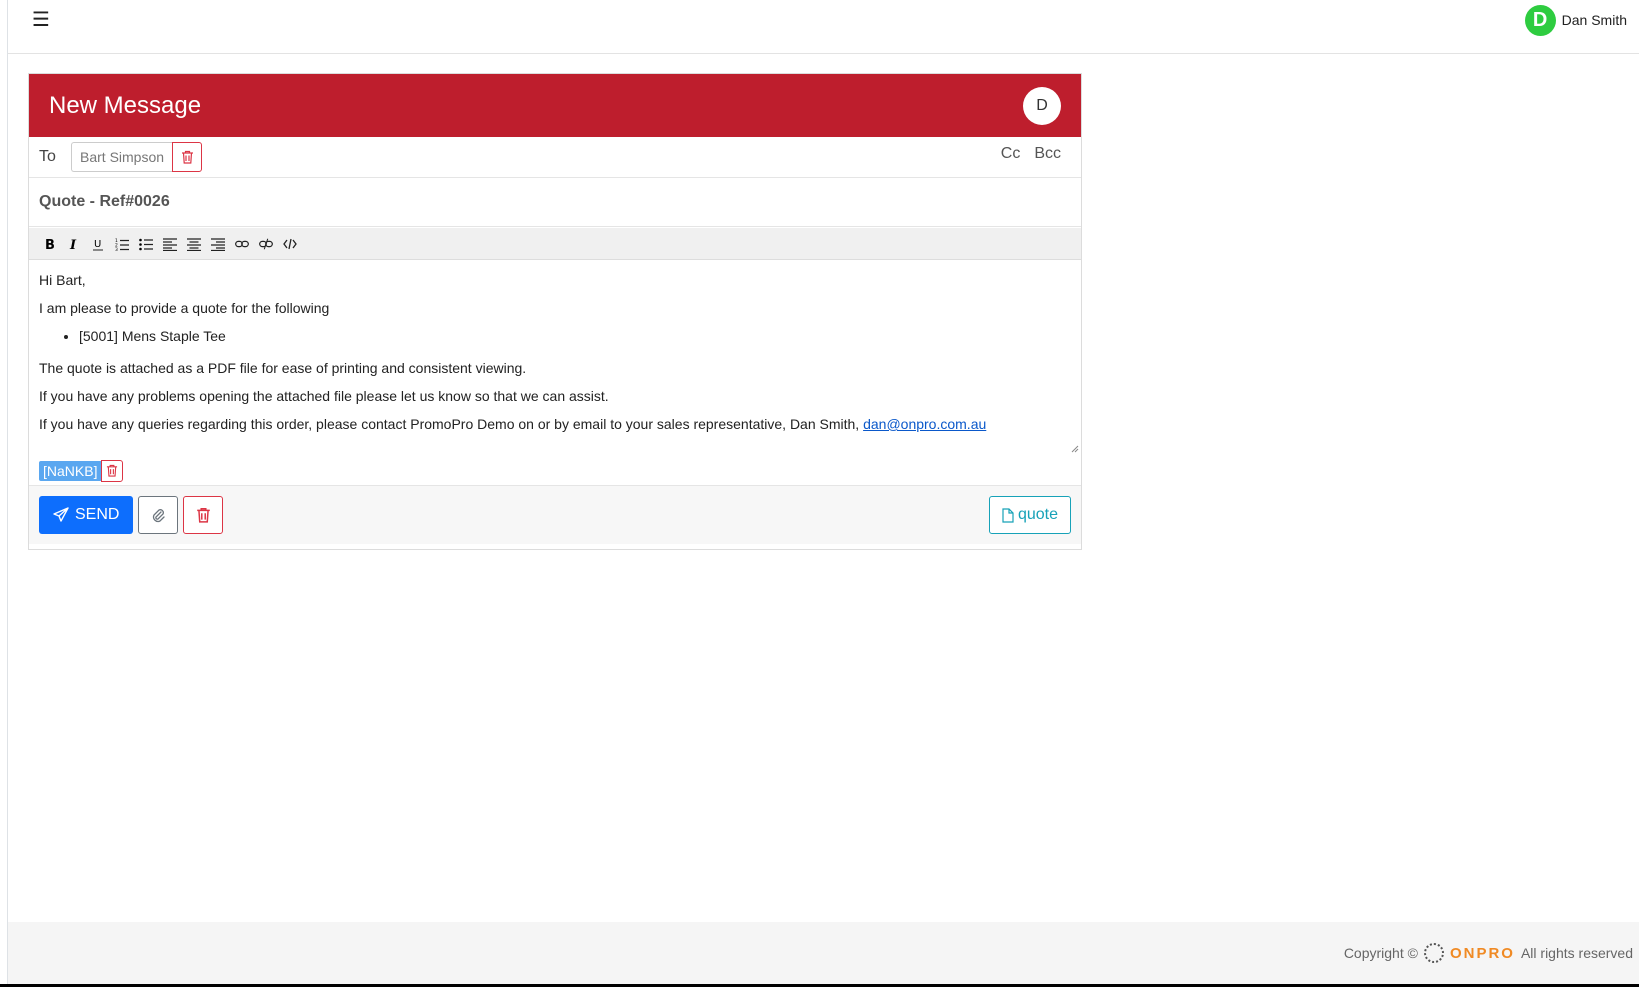  I want to click on recipient-chip: Bart Simpson, so click(122, 157).